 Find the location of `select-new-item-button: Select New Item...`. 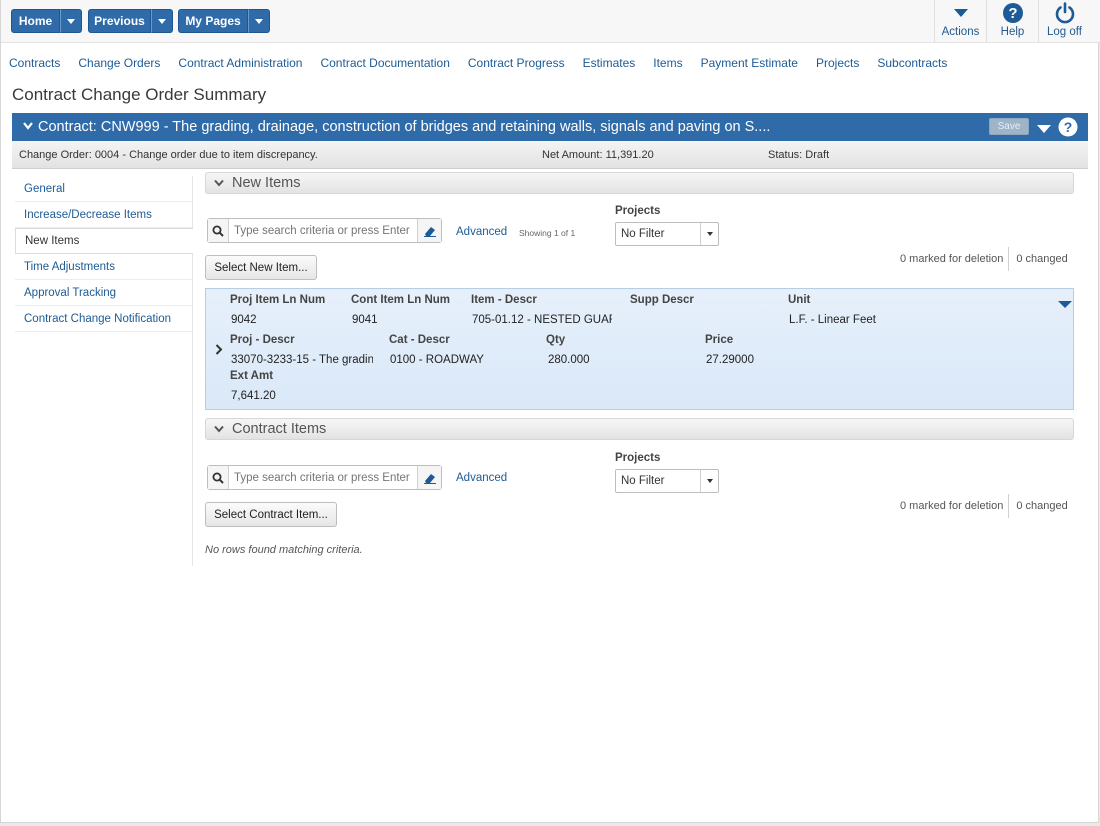

select-new-item-button: Select New Item... is located at coordinates (261, 267).